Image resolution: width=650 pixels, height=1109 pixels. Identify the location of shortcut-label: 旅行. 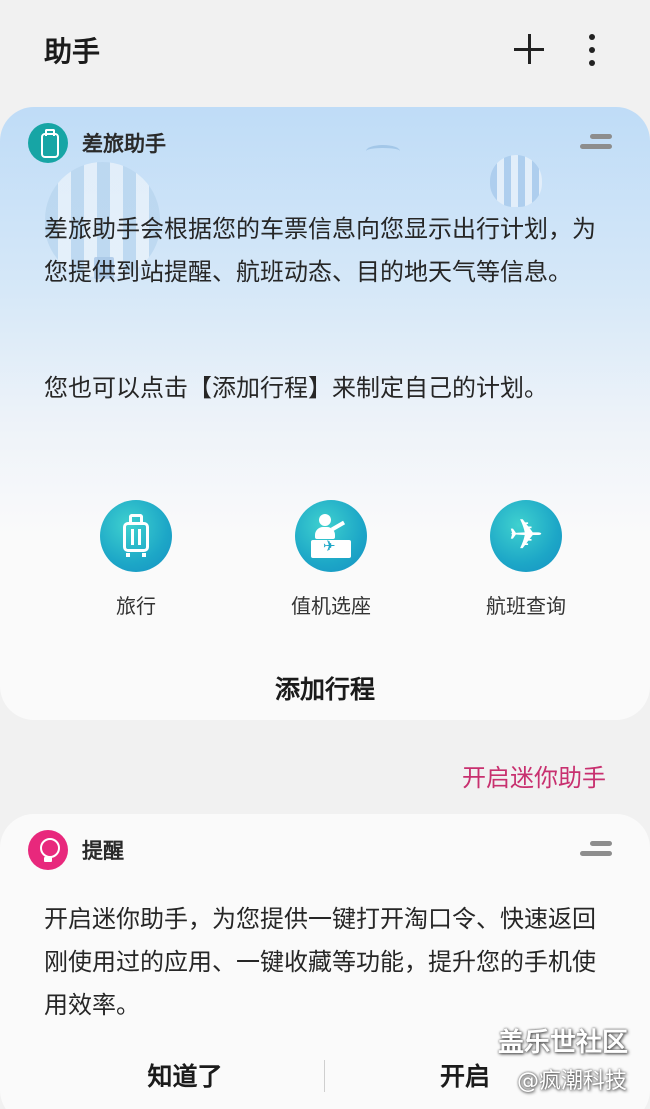
(136, 606).